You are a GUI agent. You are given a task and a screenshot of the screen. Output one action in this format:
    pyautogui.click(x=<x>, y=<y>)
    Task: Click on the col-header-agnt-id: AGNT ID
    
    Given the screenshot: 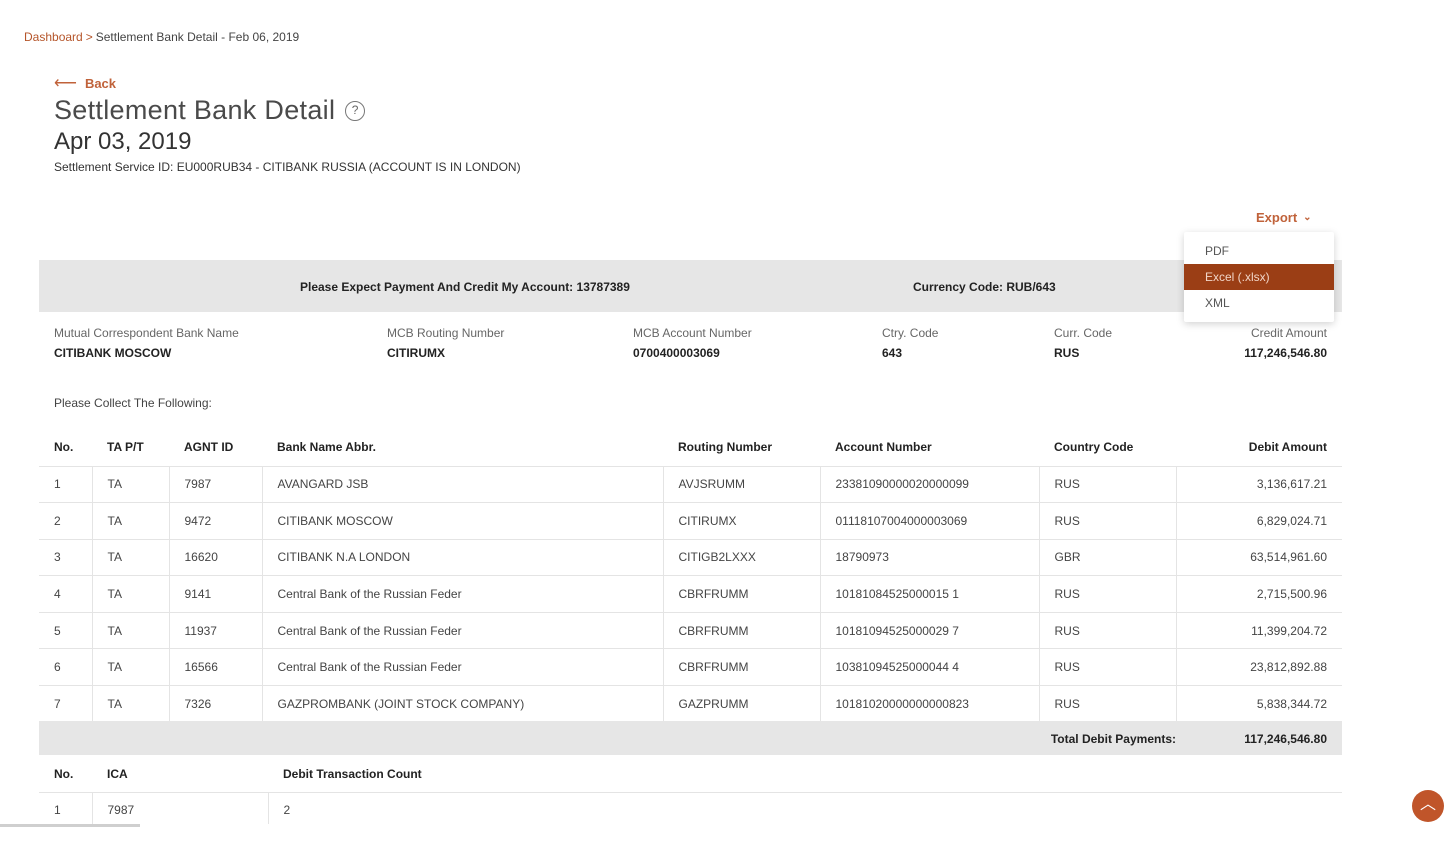 What is the action you would take?
    pyautogui.click(x=215, y=447)
    